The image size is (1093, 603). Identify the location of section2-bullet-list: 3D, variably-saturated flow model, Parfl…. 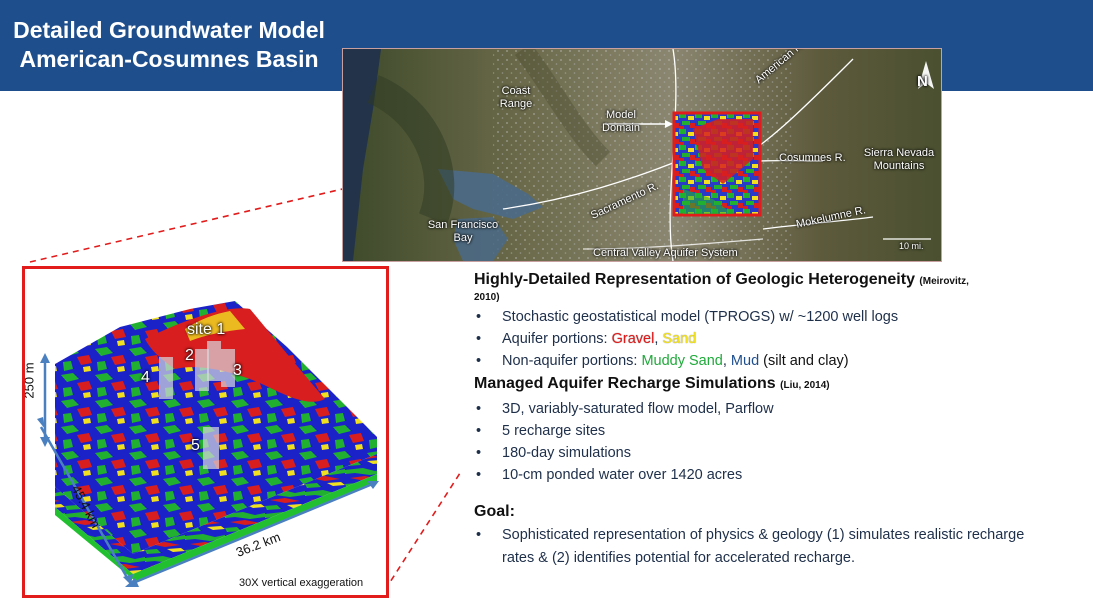
(774, 442).